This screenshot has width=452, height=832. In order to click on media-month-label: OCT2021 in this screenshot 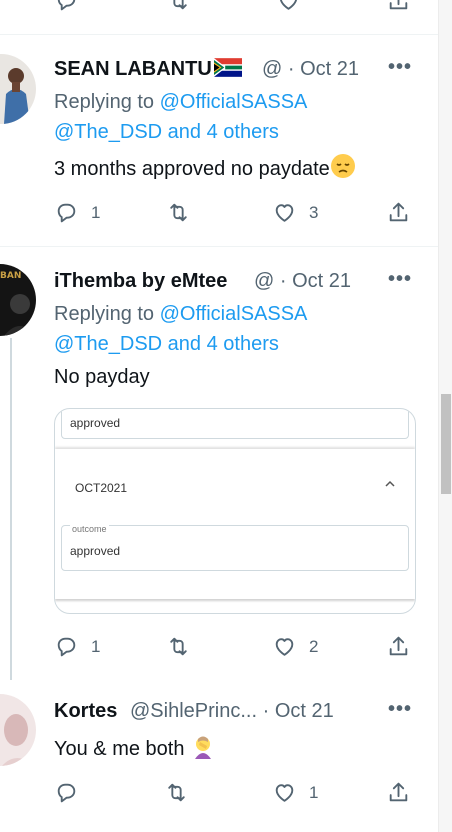, I will do `click(101, 488)`.